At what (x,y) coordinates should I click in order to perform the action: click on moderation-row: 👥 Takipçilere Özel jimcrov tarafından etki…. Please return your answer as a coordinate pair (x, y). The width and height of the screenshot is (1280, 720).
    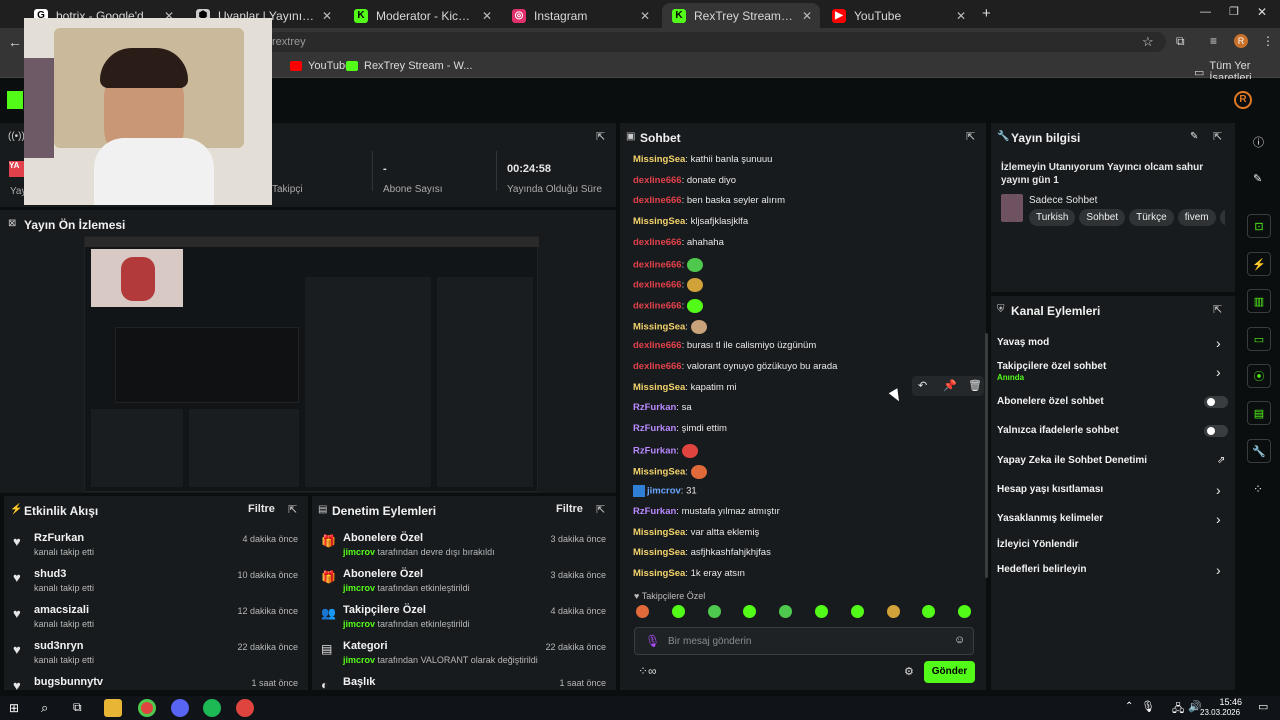
    Looking at the image, I should click on (464, 621).